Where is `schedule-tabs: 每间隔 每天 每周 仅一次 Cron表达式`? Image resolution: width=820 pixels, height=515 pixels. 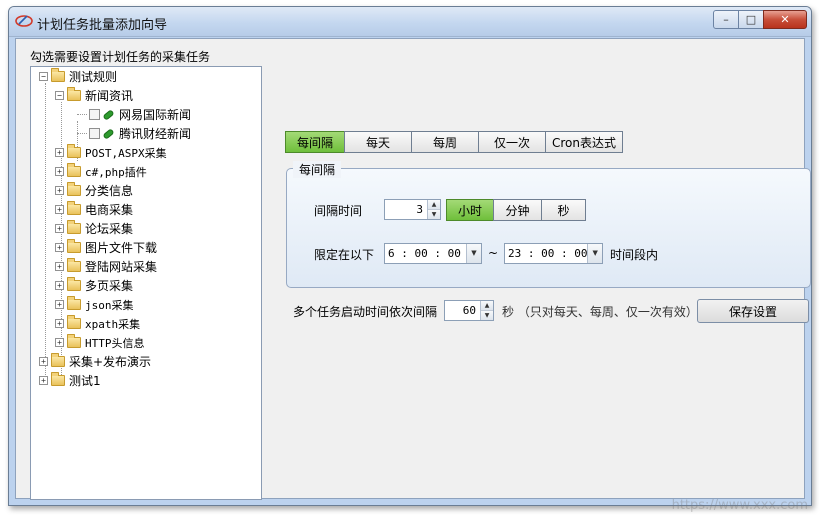 schedule-tabs: 每间隔 每天 每周 仅一次 Cron表达式 is located at coordinates (454, 142).